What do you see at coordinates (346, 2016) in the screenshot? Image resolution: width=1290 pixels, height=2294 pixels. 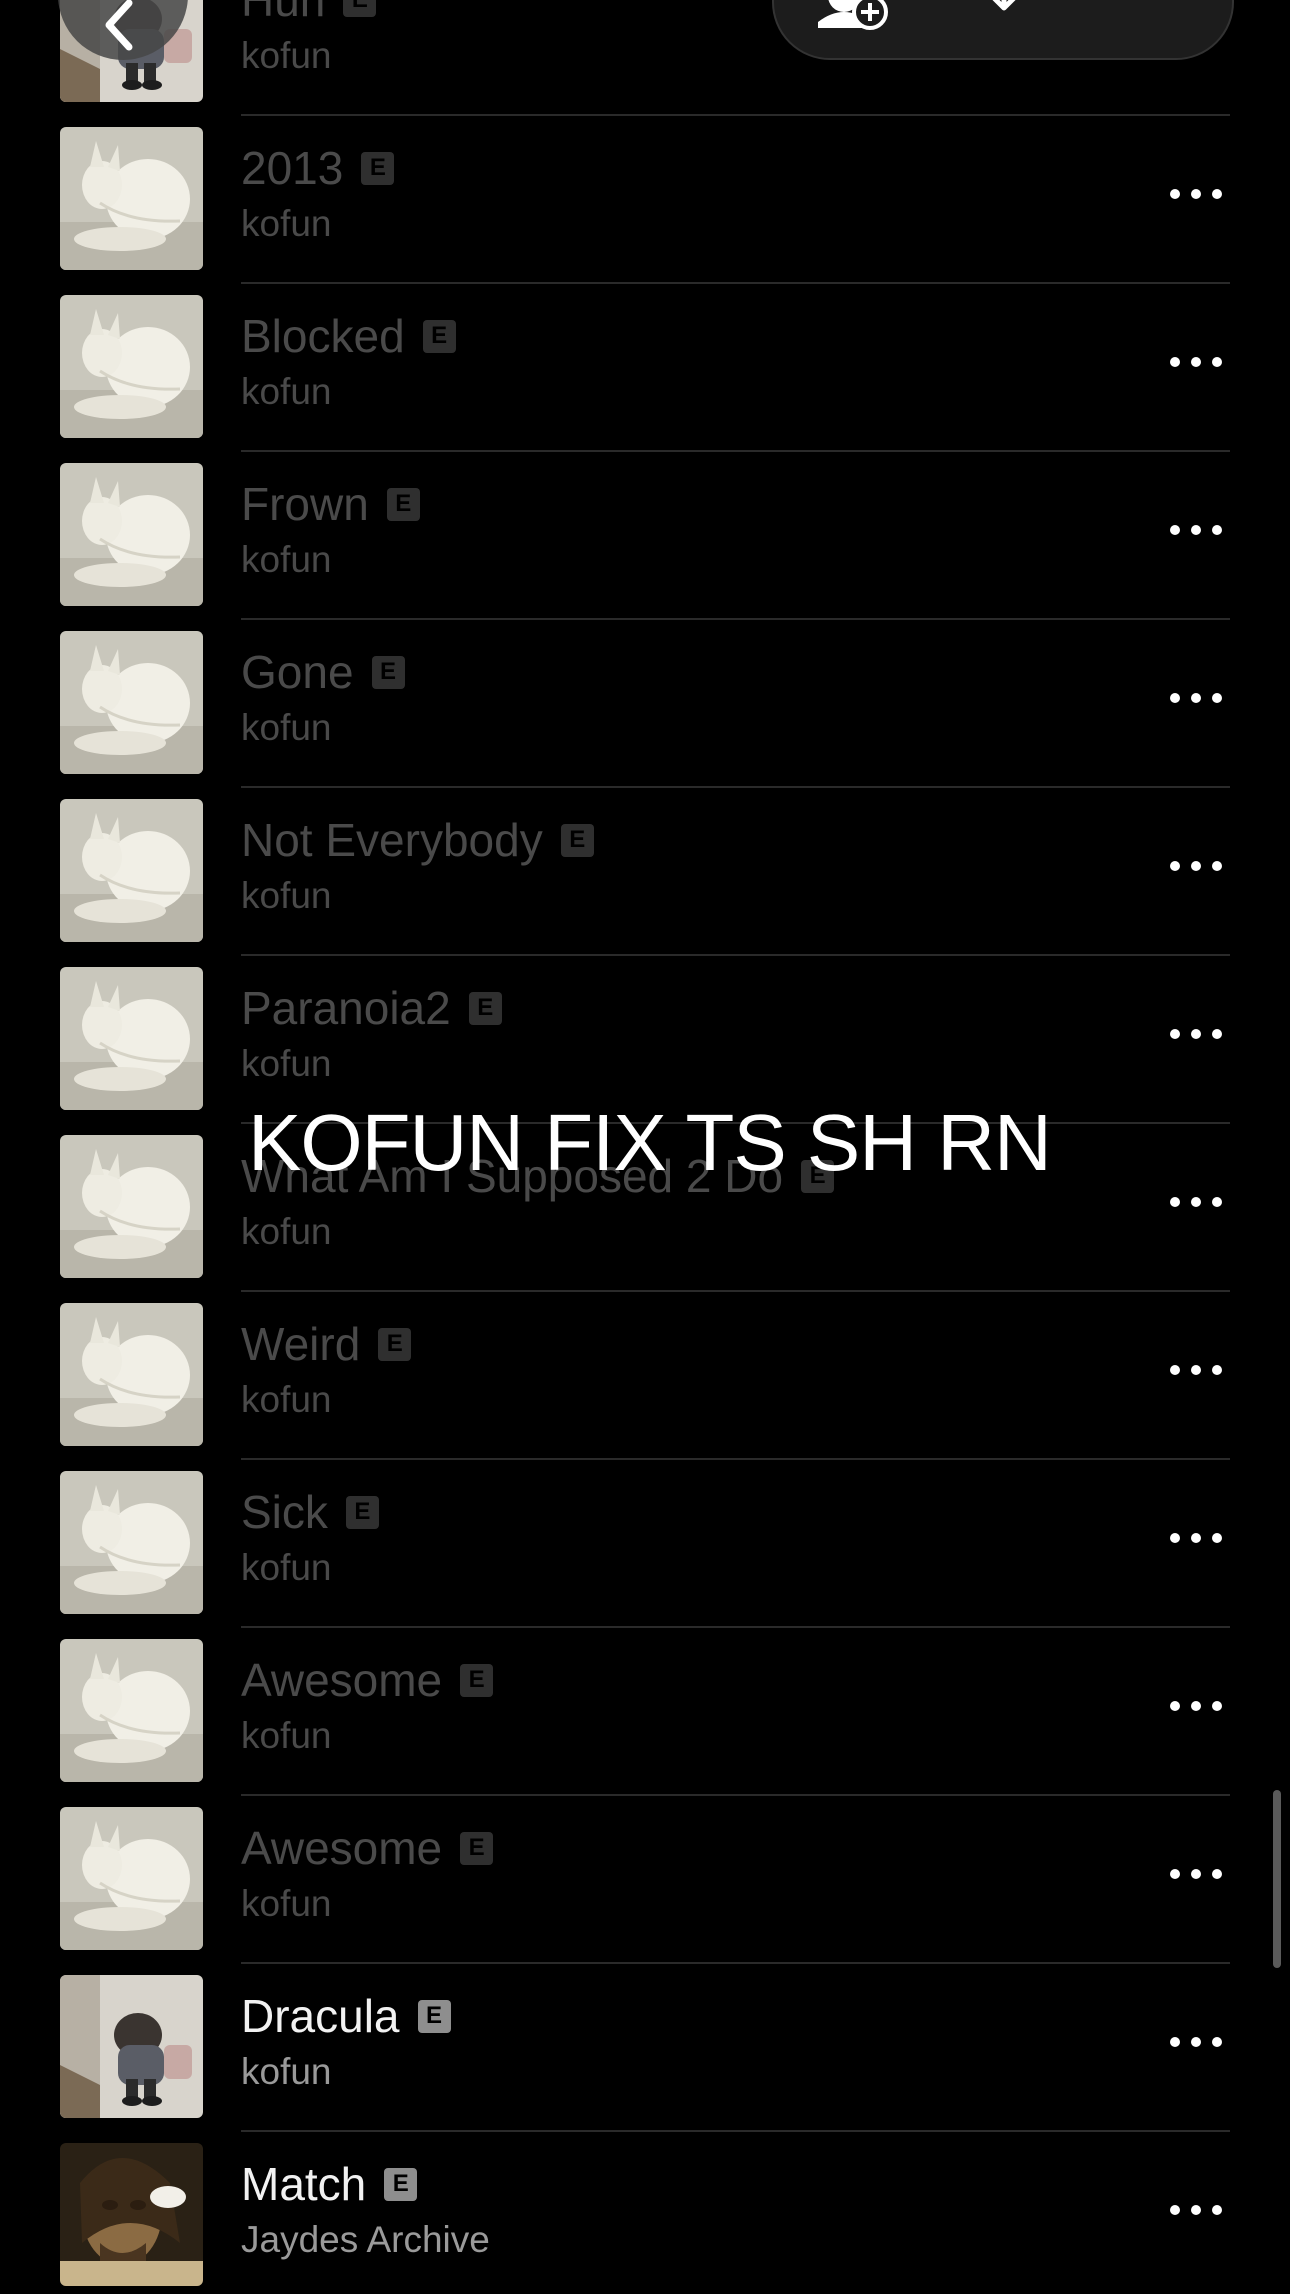 I see `track-title-line: Dracula E` at bounding box center [346, 2016].